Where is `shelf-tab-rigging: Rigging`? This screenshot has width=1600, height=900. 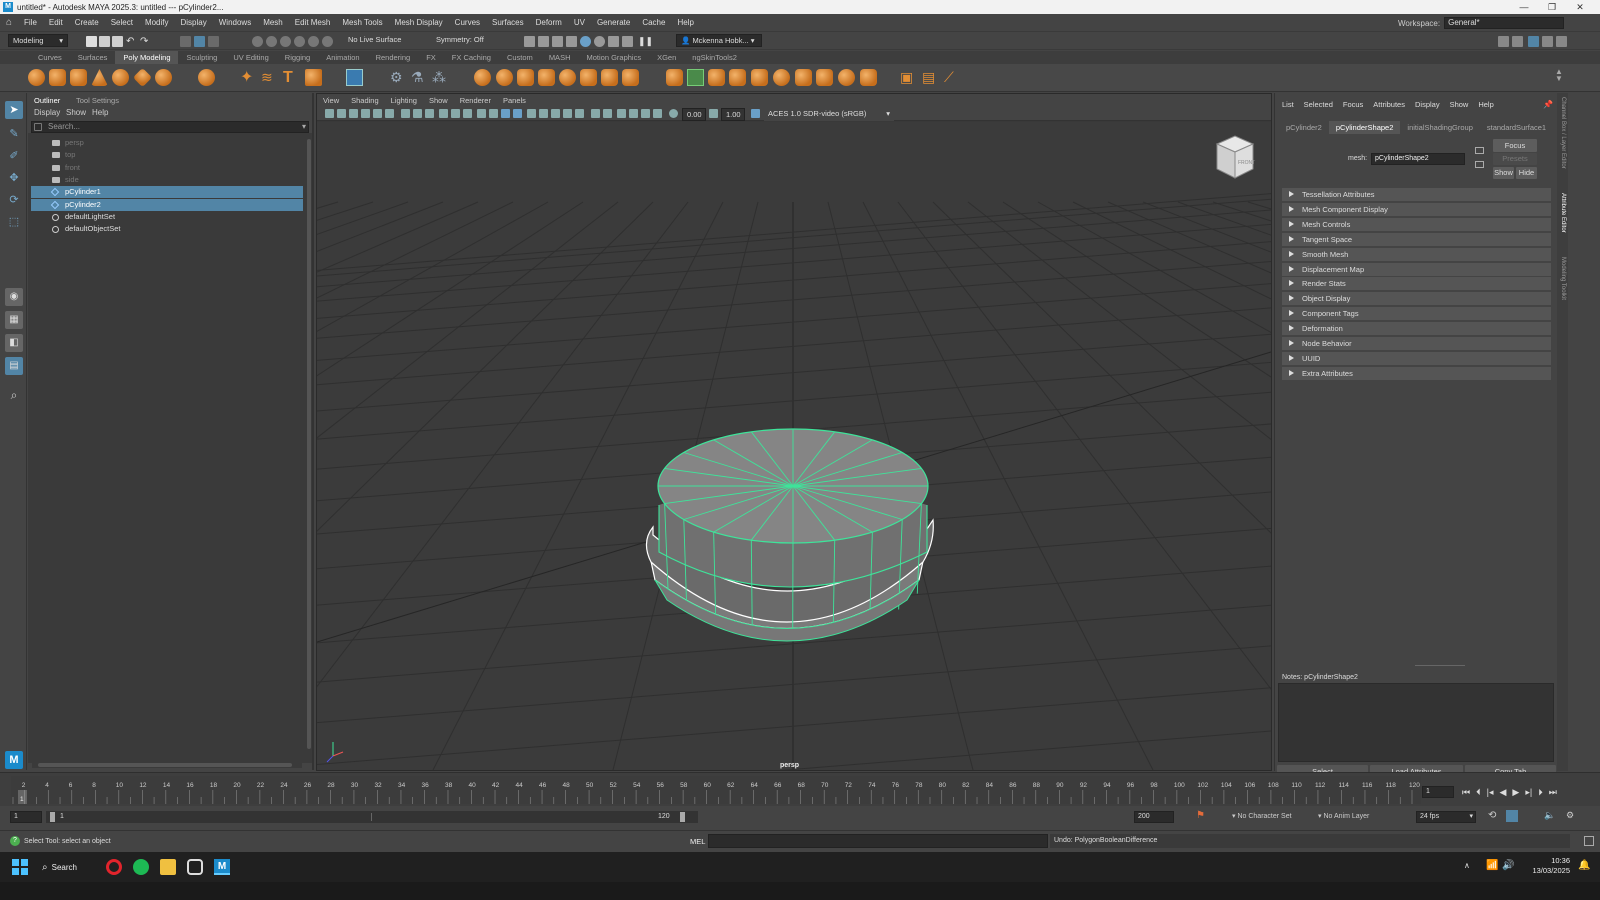
shelf-tab-rigging: Rigging is located at coordinates (297, 57).